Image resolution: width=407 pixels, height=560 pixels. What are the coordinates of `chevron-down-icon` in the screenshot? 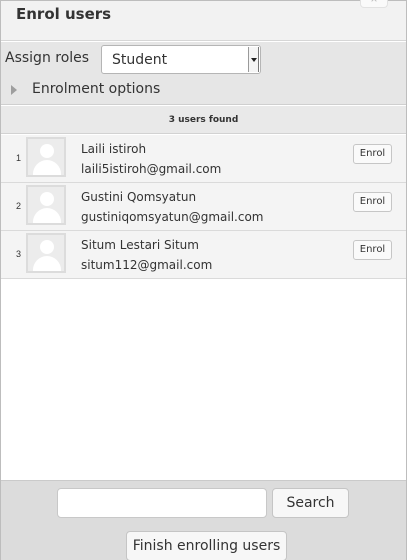 It's located at (253, 59).